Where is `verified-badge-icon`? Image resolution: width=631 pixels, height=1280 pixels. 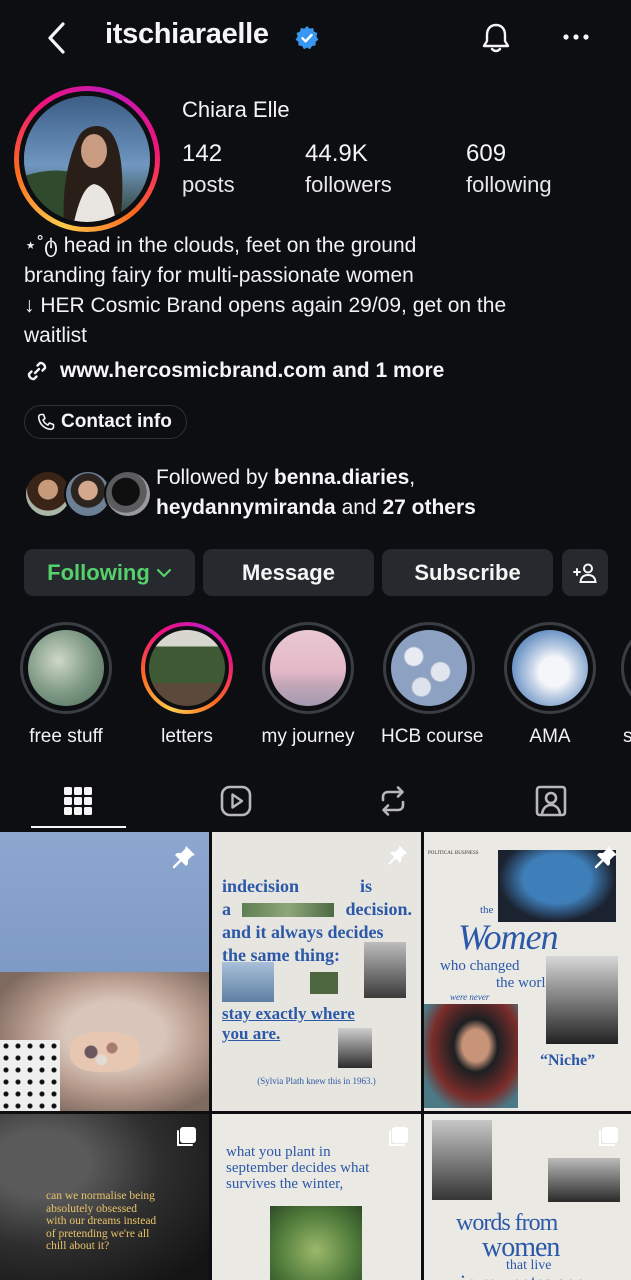
verified-badge-icon is located at coordinates (307, 38).